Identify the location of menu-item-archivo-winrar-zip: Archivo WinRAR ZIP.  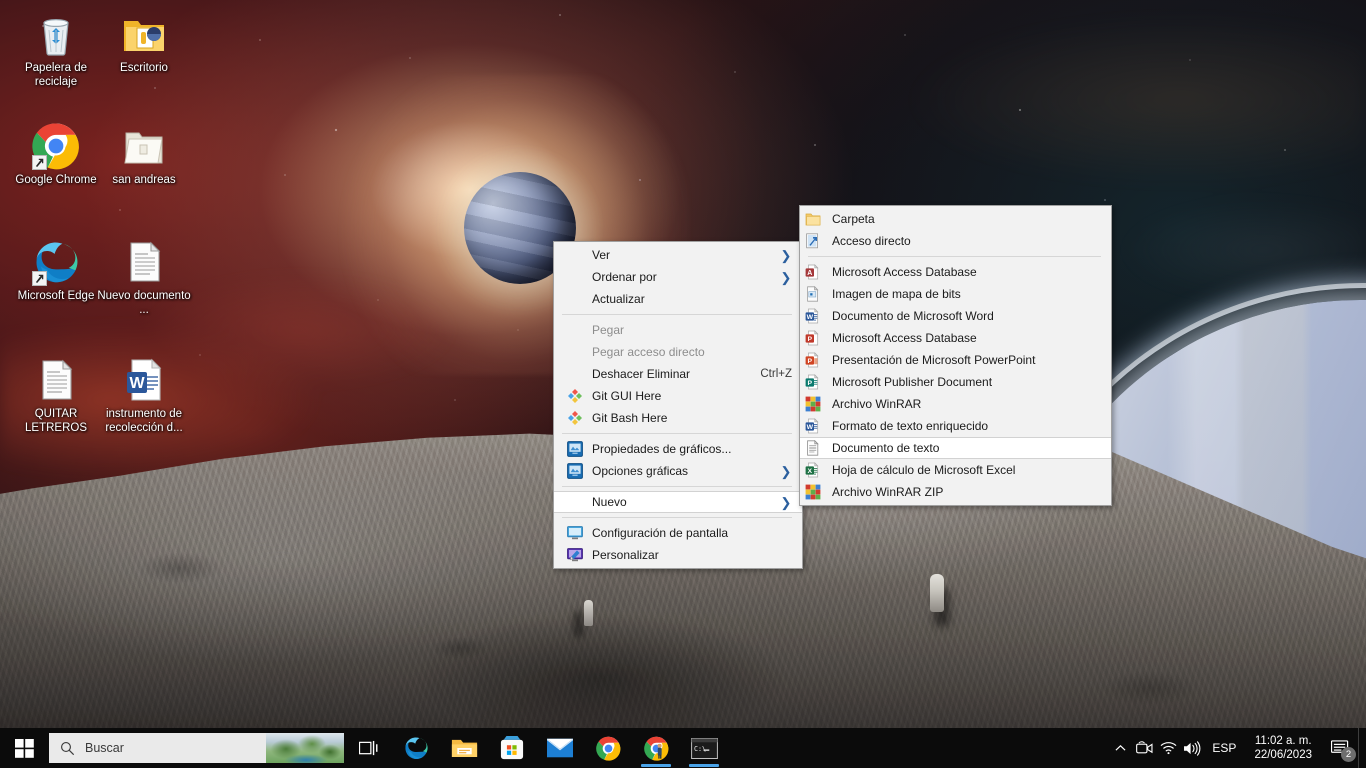
(955, 492).